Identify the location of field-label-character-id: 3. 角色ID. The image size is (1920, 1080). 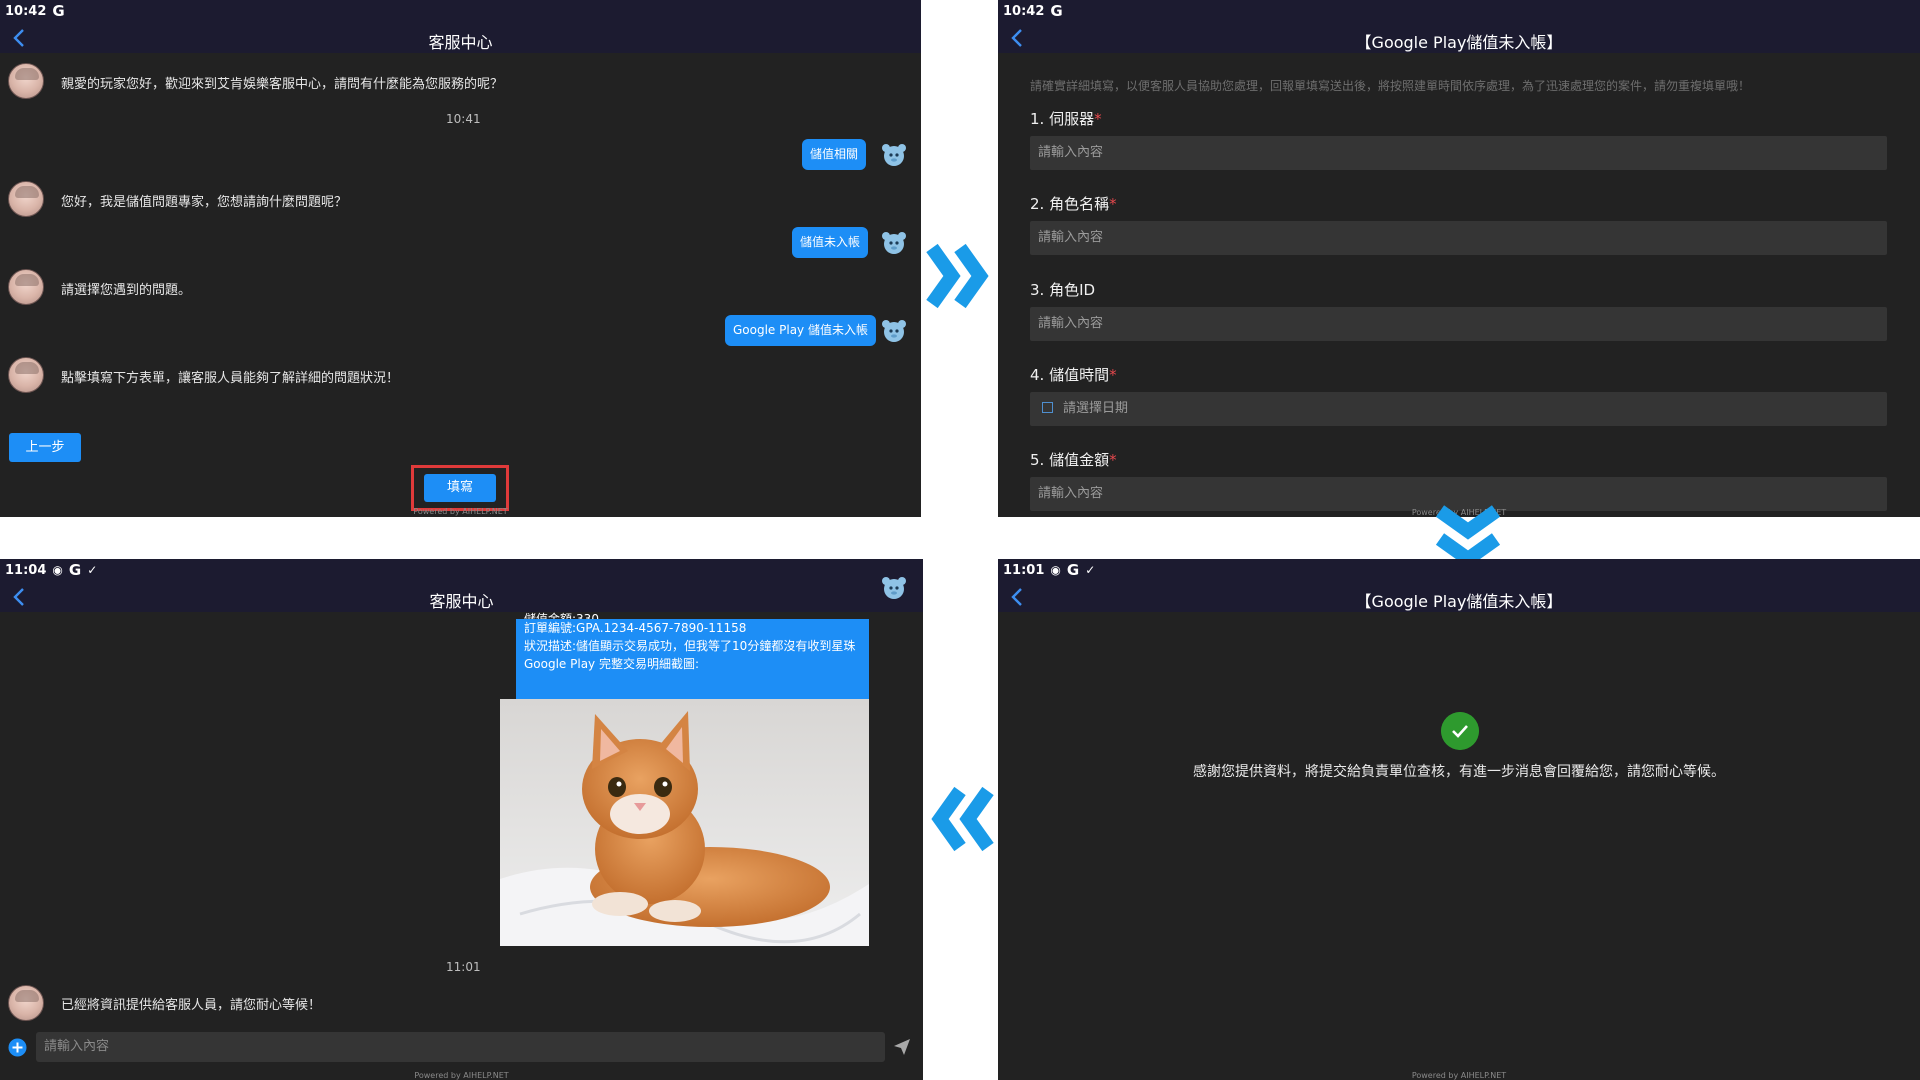
(1063, 290).